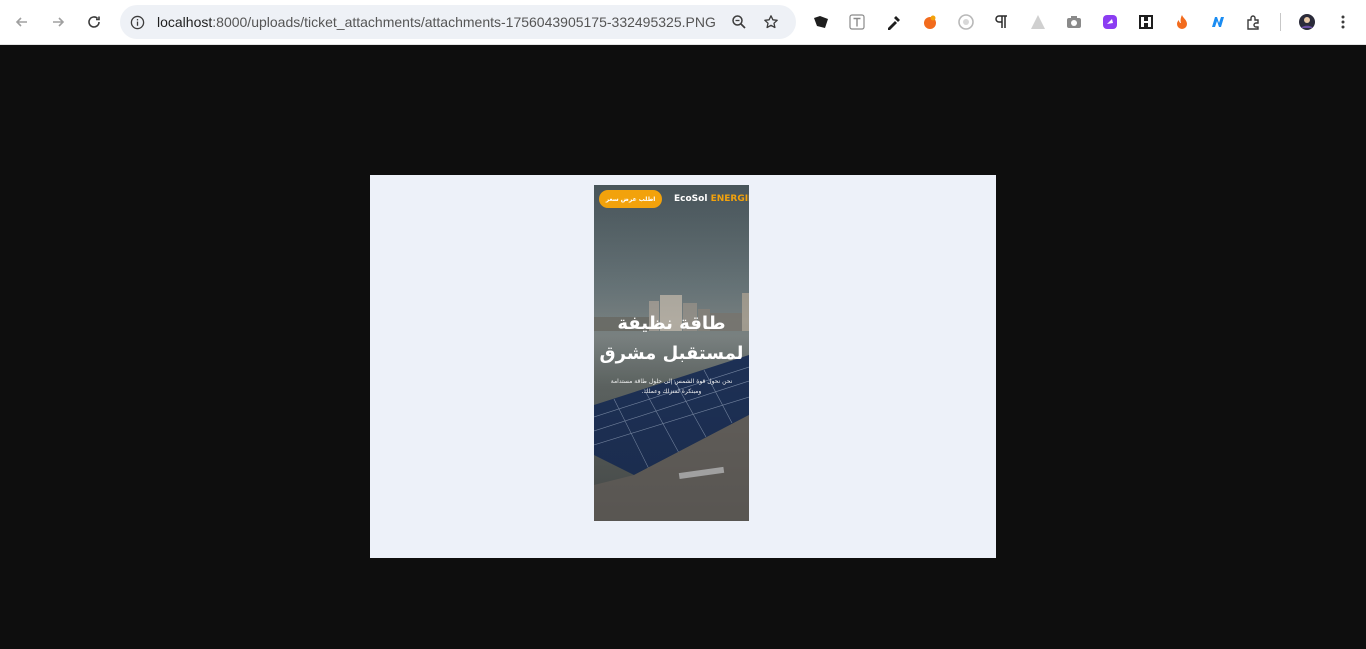  I want to click on brand-logo: EcoSol ENERGIE, so click(711, 199).